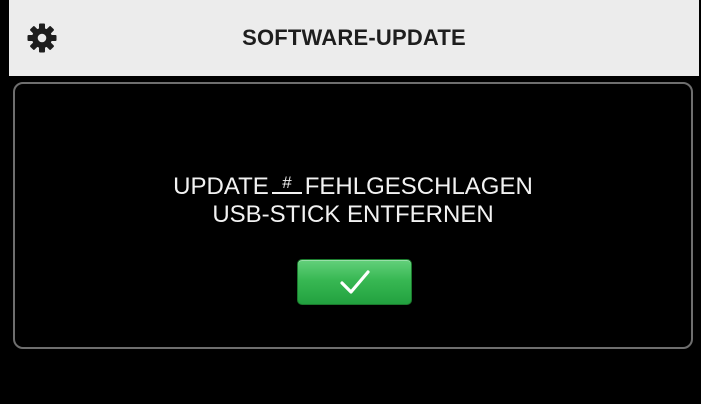 The image size is (701, 404). What do you see at coordinates (221, 186) in the screenshot?
I see `update-label: UPDATE` at bounding box center [221, 186].